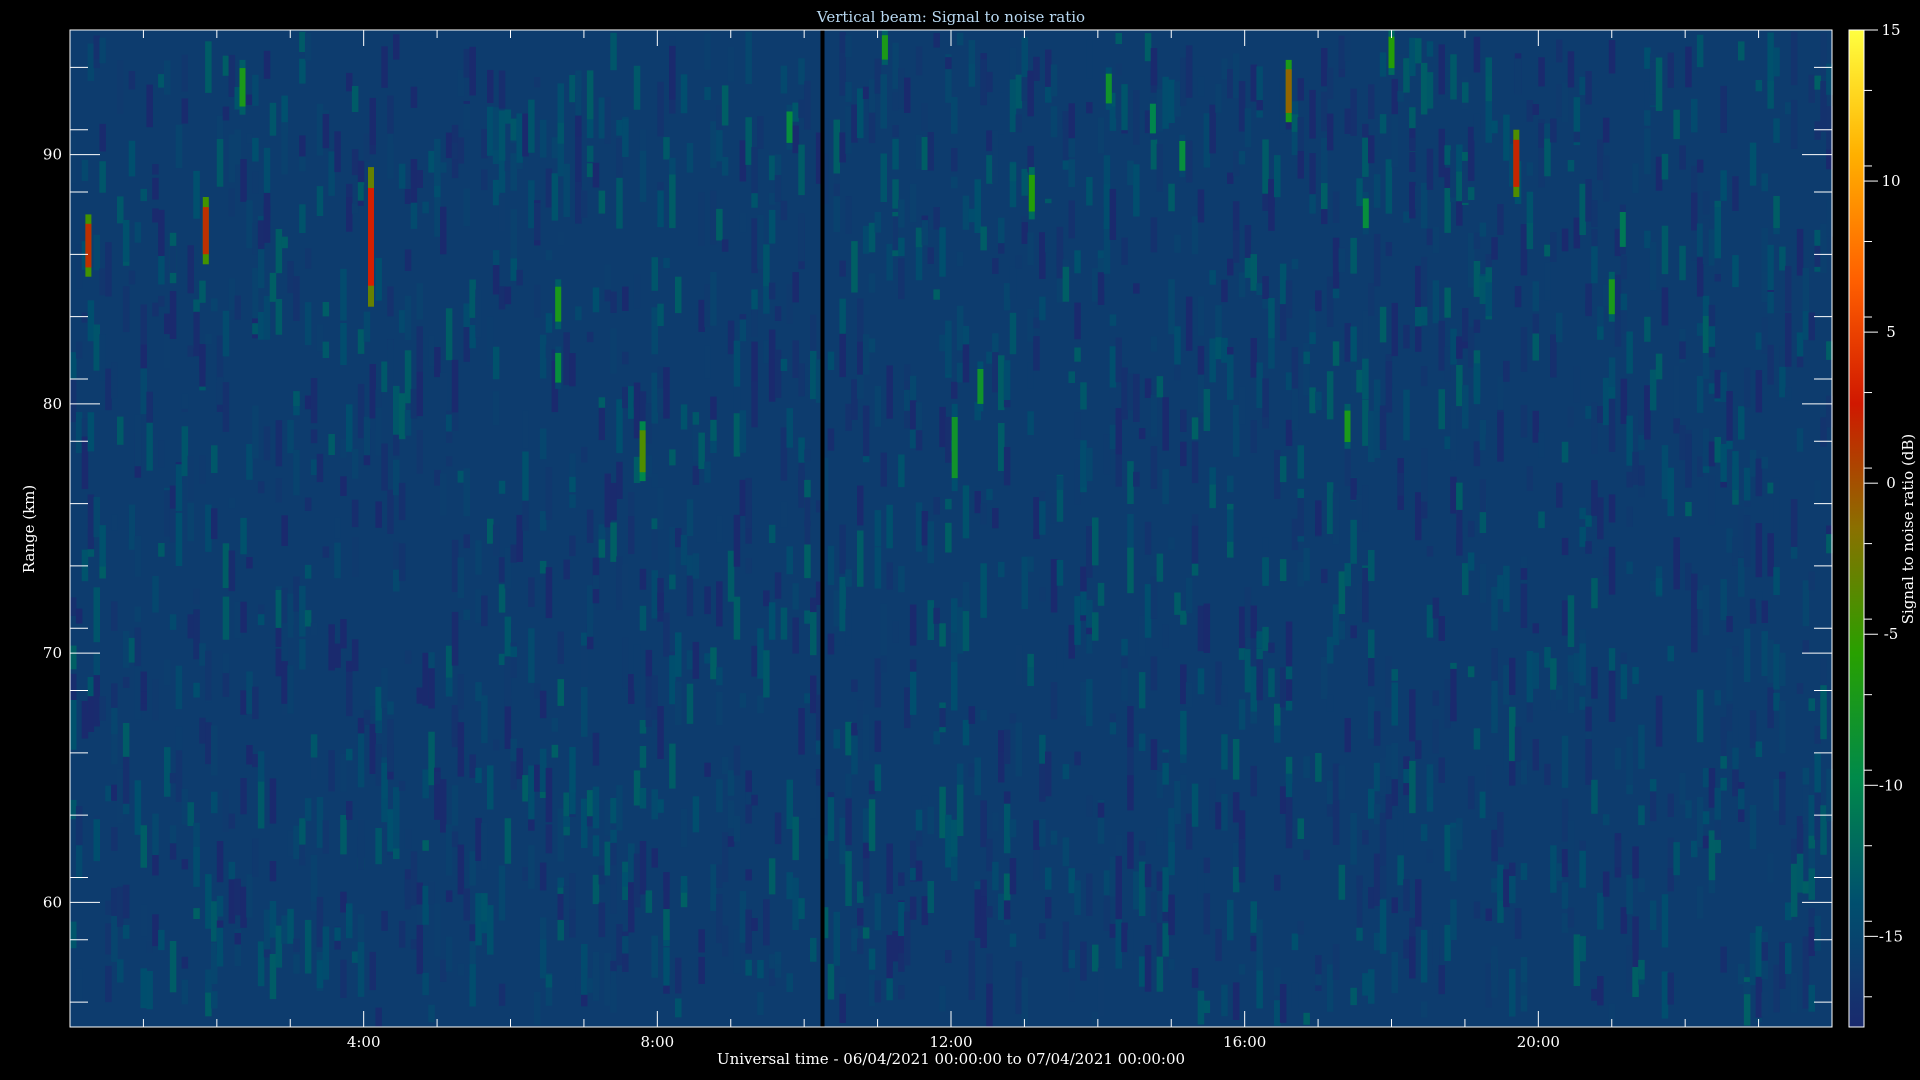 Image resolution: width=1920 pixels, height=1080 pixels. What do you see at coordinates (1891, 483) in the screenshot?
I see `colorbar-tick-label: 0` at bounding box center [1891, 483].